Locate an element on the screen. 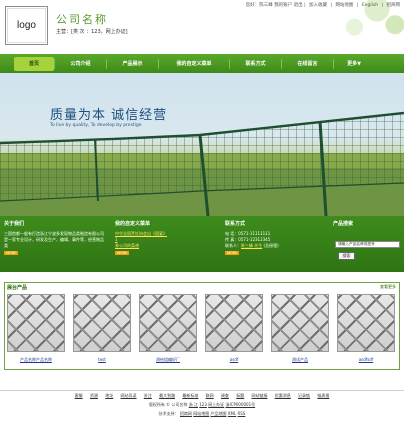  footer-link: 关注 is located at coordinates (148, 395).